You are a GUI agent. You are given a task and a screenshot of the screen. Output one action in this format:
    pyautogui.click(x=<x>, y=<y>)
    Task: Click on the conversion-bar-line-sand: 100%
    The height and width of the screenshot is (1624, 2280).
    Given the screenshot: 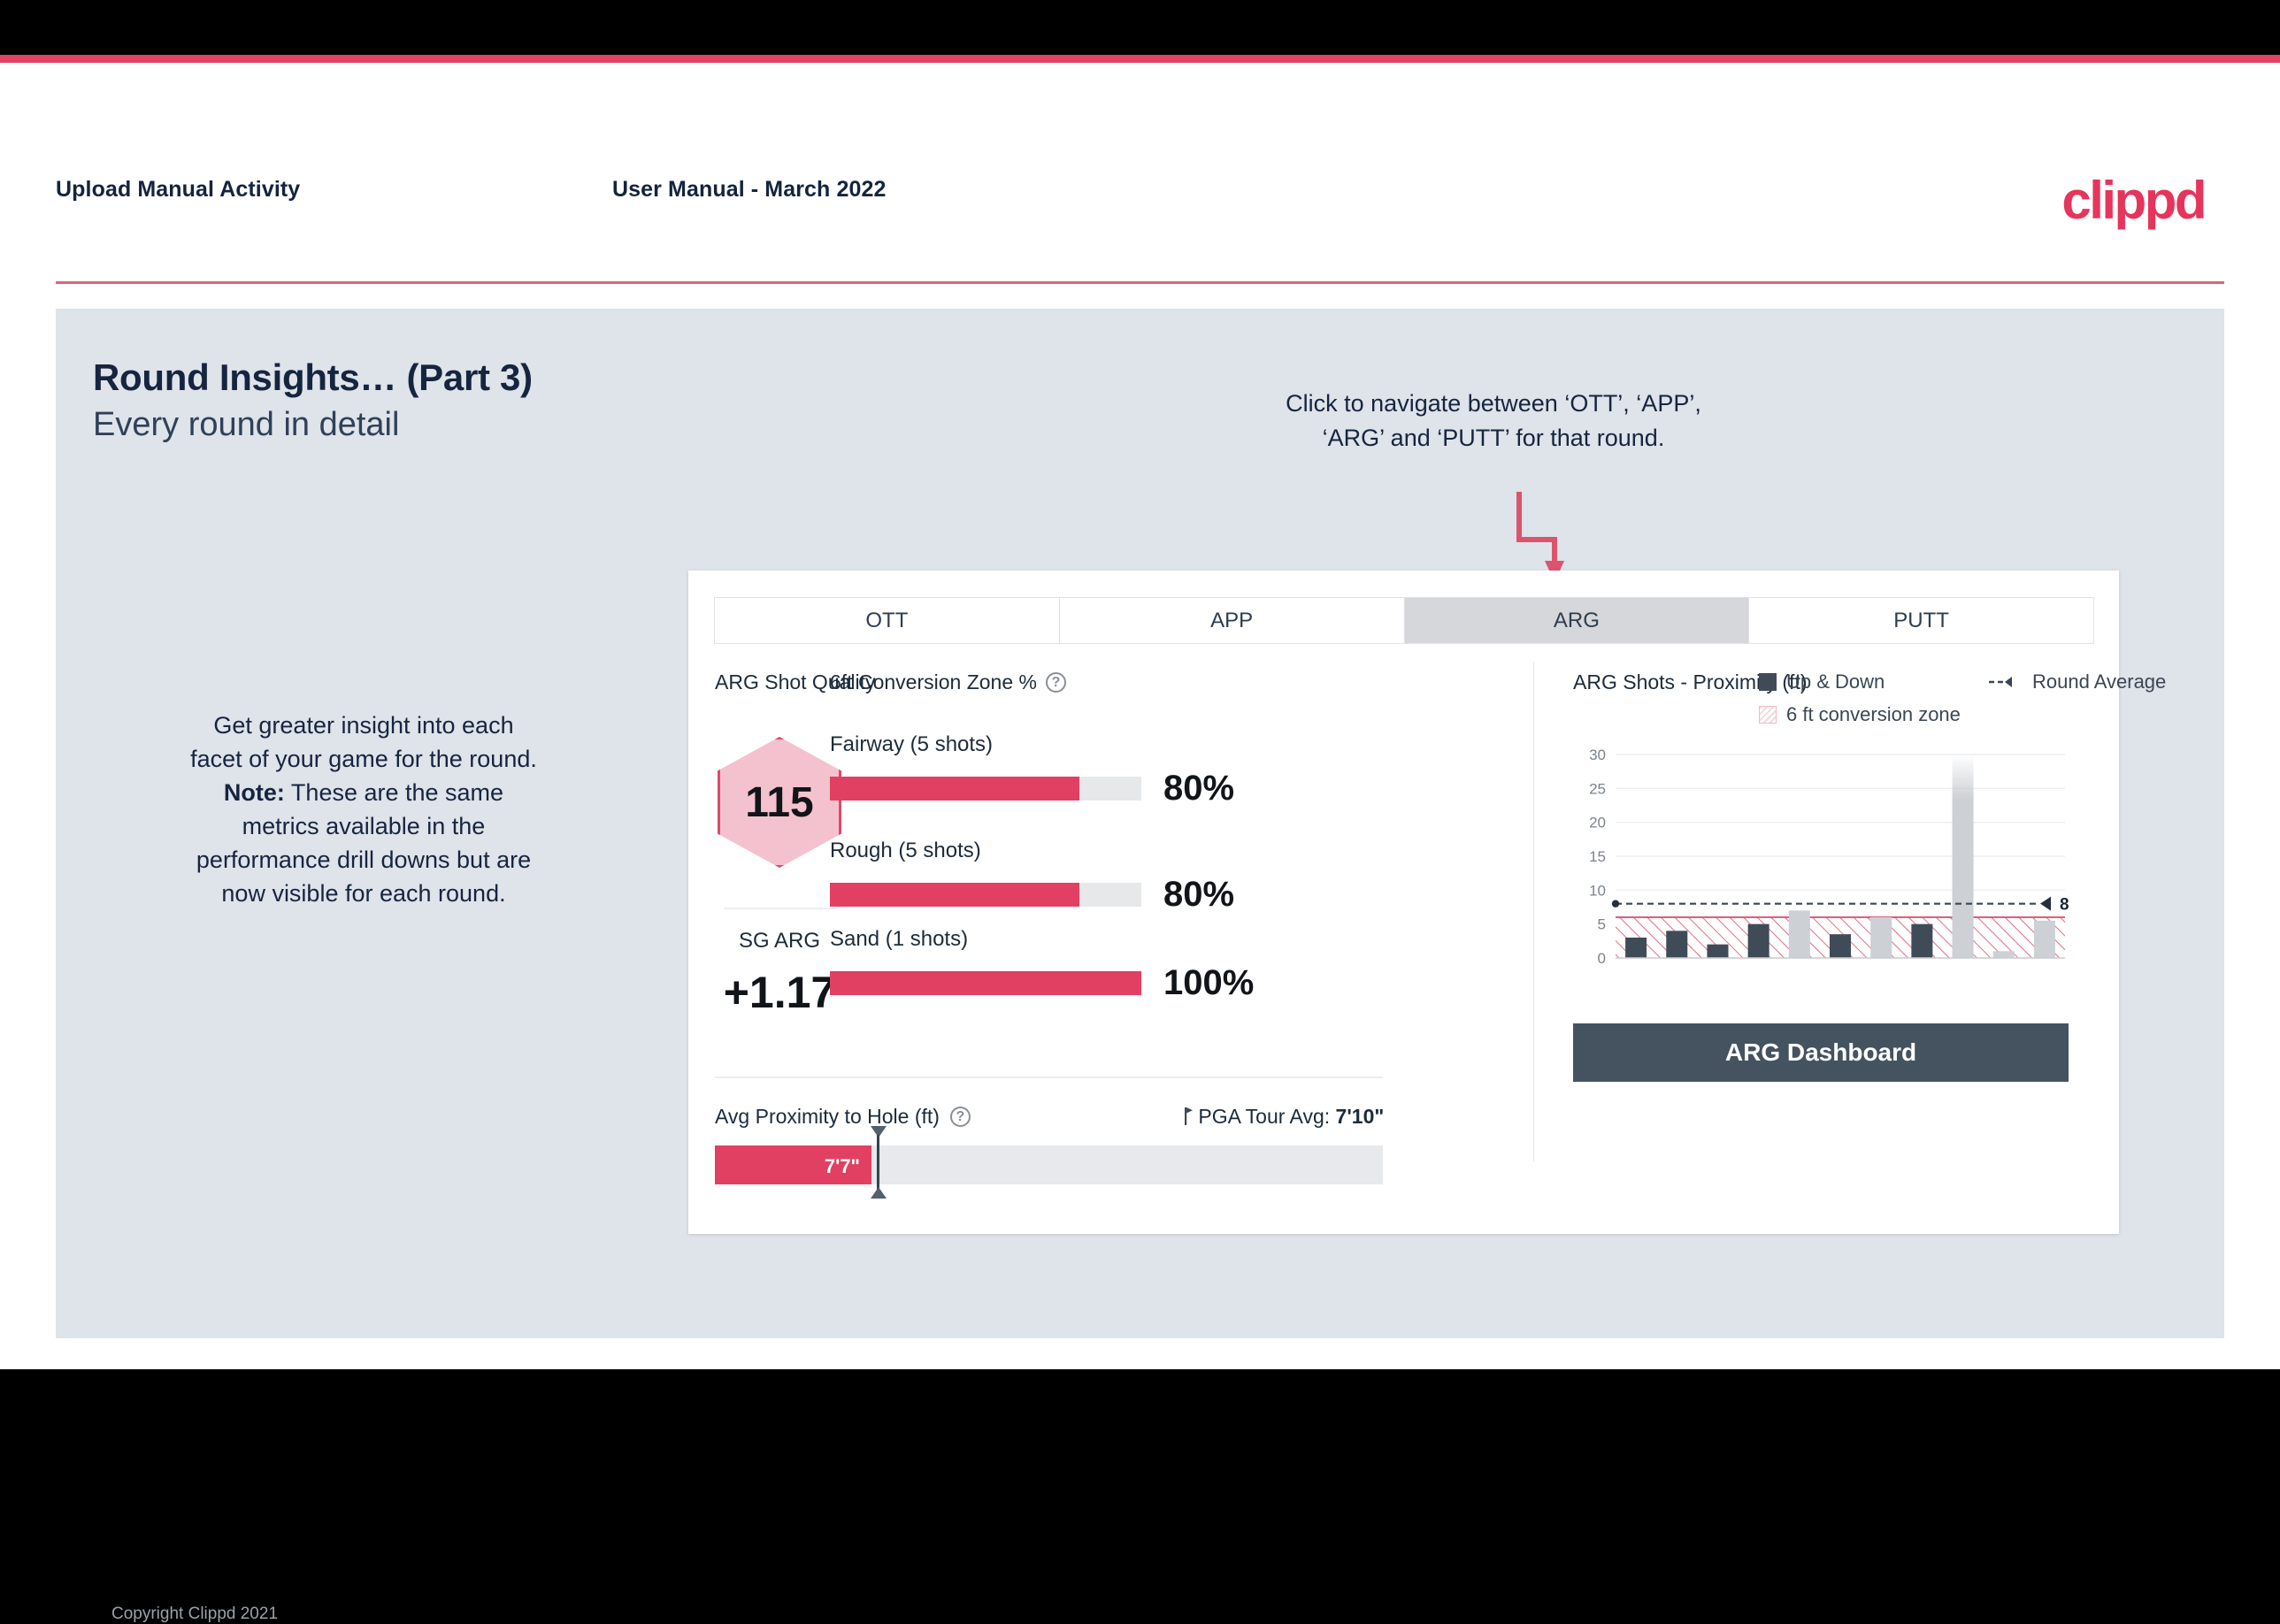 What is the action you would take?
    pyautogui.click(x=1077, y=983)
    